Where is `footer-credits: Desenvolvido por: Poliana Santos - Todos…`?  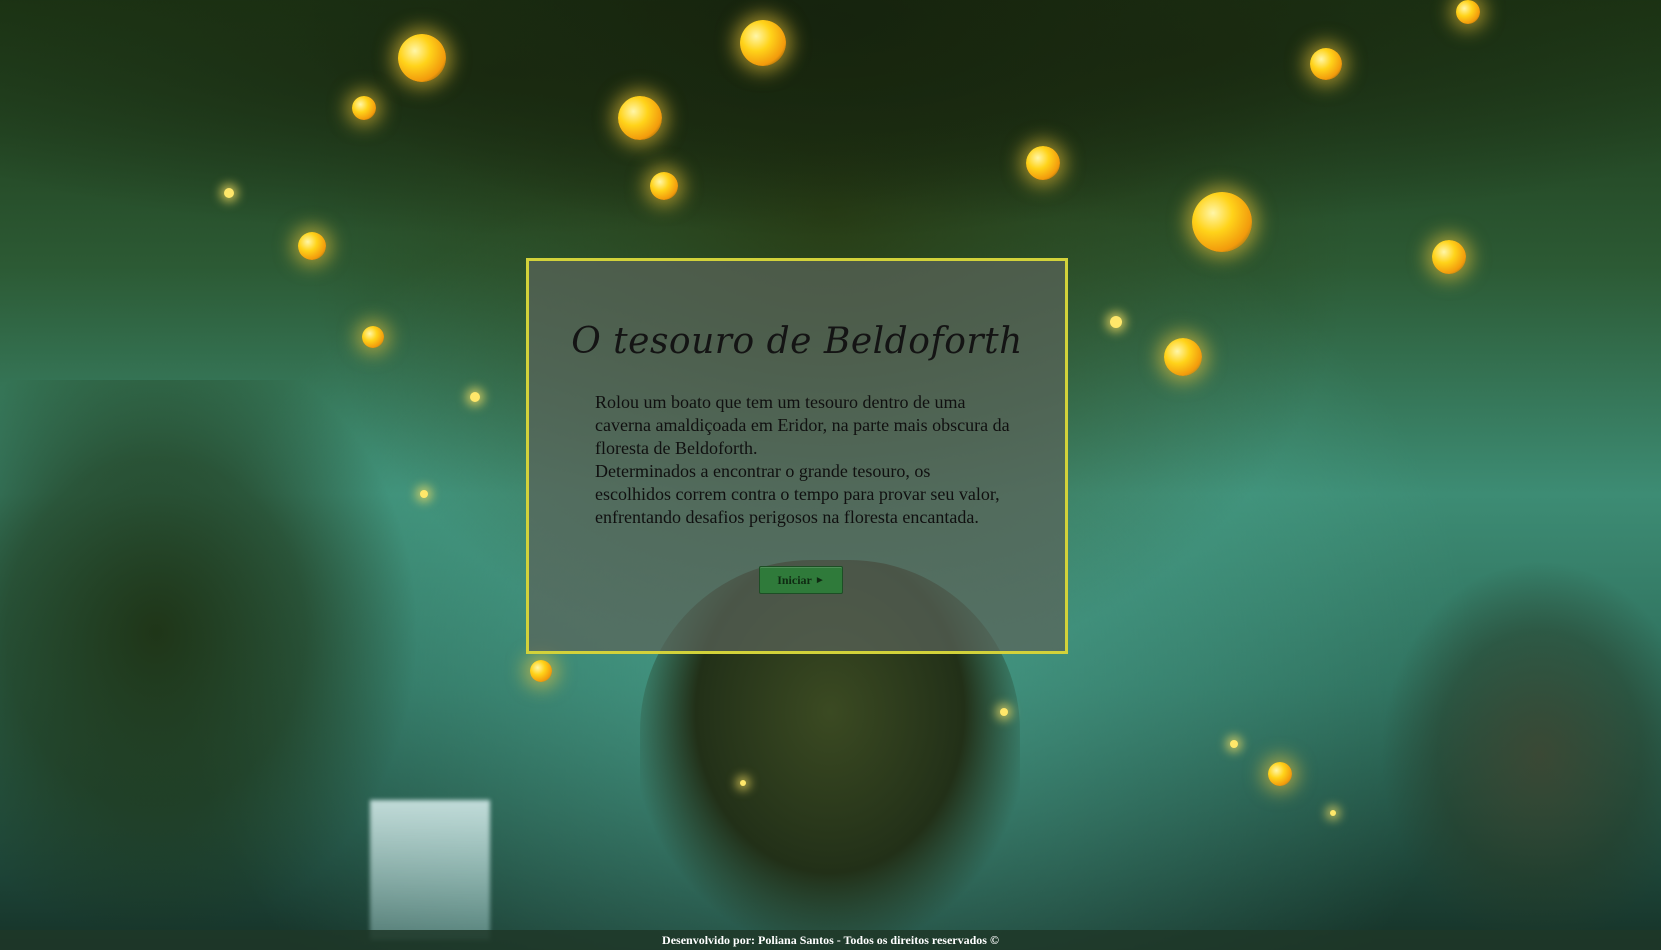
footer-credits: Desenvolvido por: Poliana Santos - Todos… is located at coordinates (830, 940).